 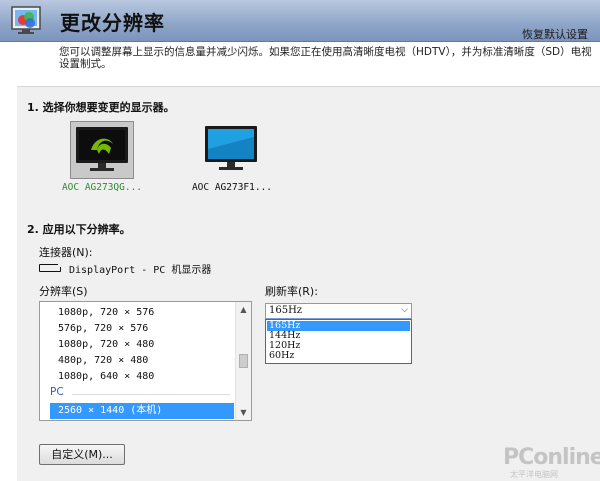 What do you see at coordinates (534, 474) in the screenshot?
I see `watermark-subtitle: 太平洋电脑网` at bounding box center [534, 474].